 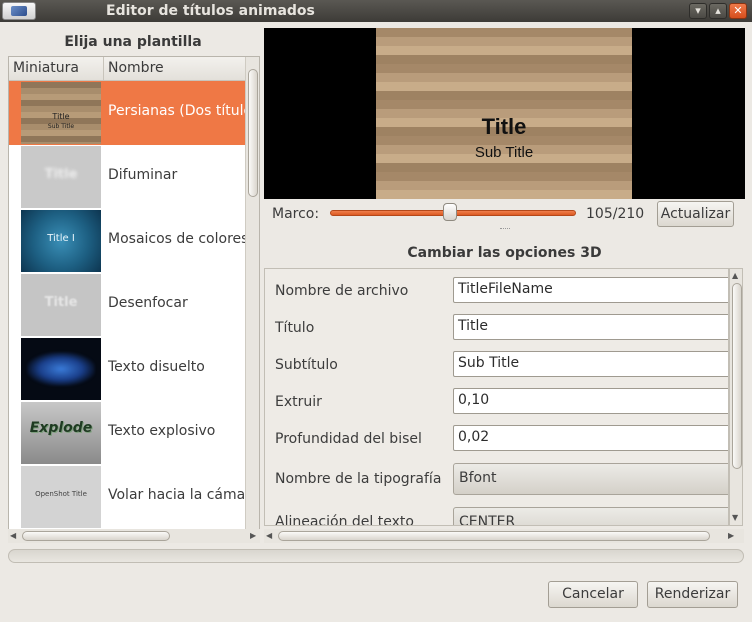 What do you see at coordinates (590, 290) in the screenshot?
I see `filename-input: TitleFileName` at bounding box center [590, 290].